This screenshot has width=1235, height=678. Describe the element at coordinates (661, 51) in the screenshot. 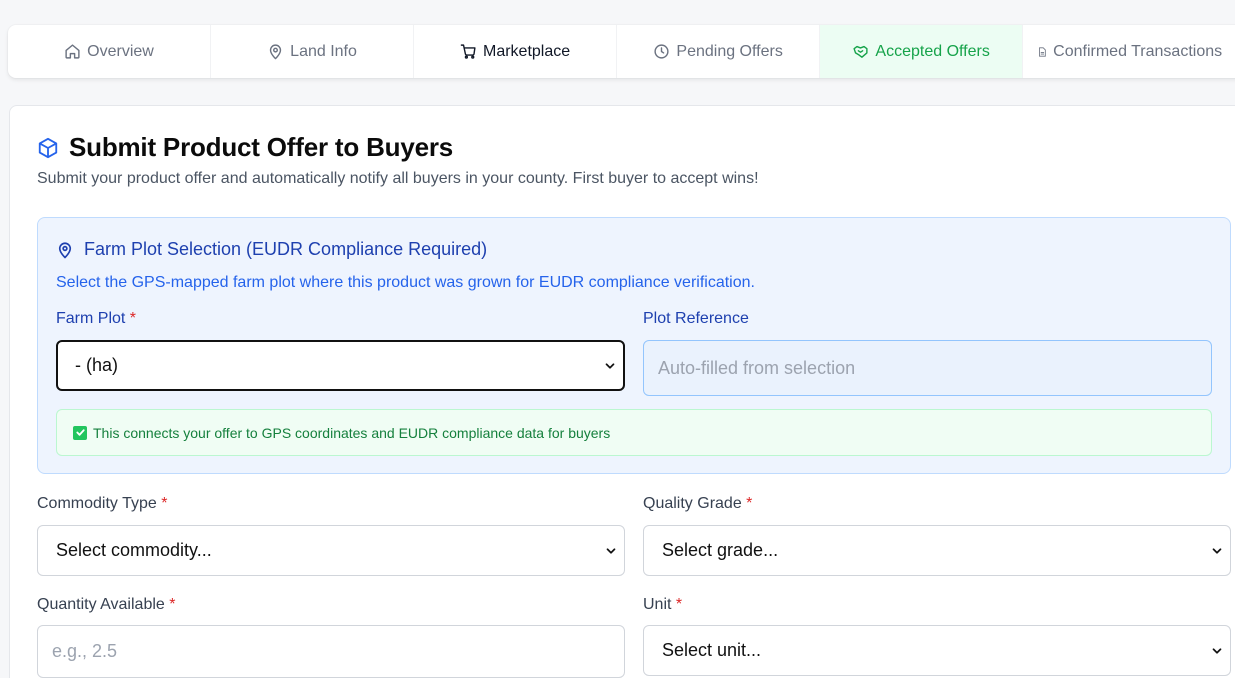

I see `clock-icon` at that location.